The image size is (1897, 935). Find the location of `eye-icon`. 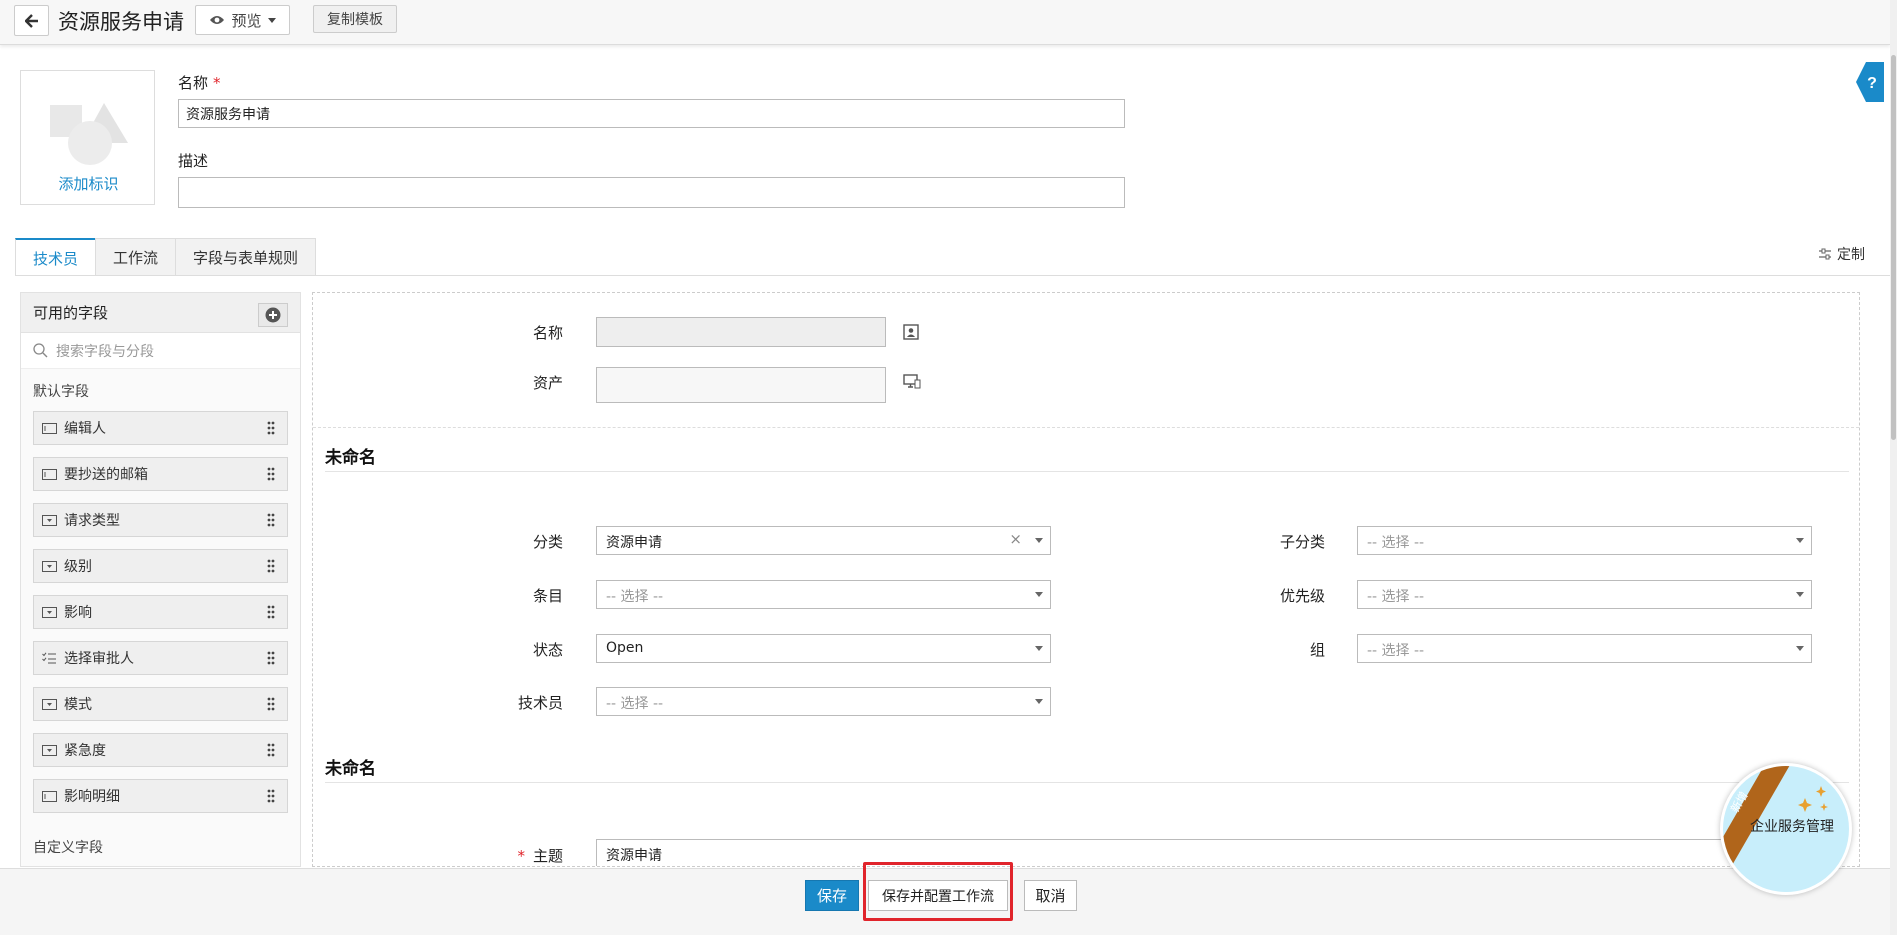

eye-icon is located at coordinates (217, 20).